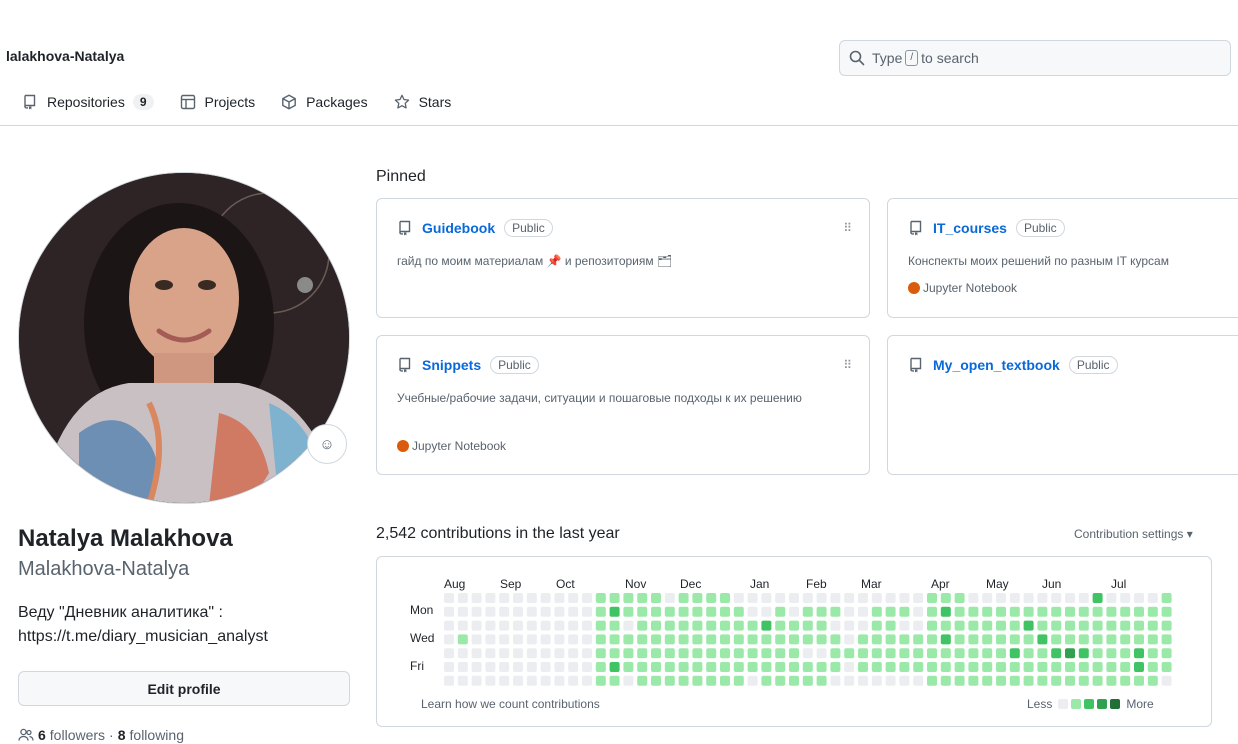  I want to click on repo-link: IT_courses, so click(970, 228).